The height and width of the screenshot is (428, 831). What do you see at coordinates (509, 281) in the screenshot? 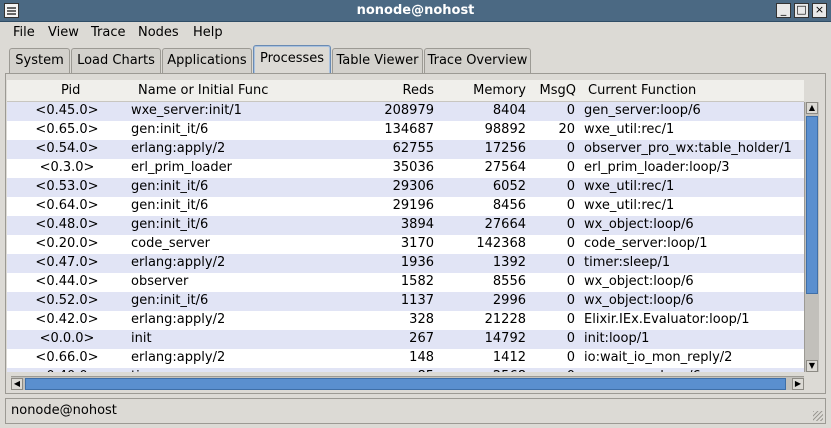
I see `memory-cell: 8556` at bounding box center [509, 281].